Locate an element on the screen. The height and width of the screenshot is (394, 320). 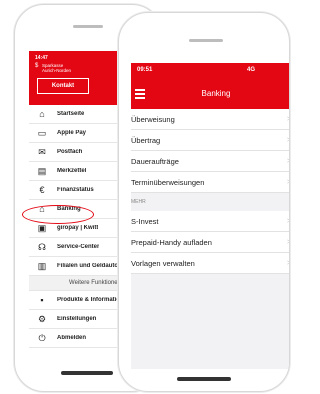
status-time: 09:51 is located at coordinates (145, 70).